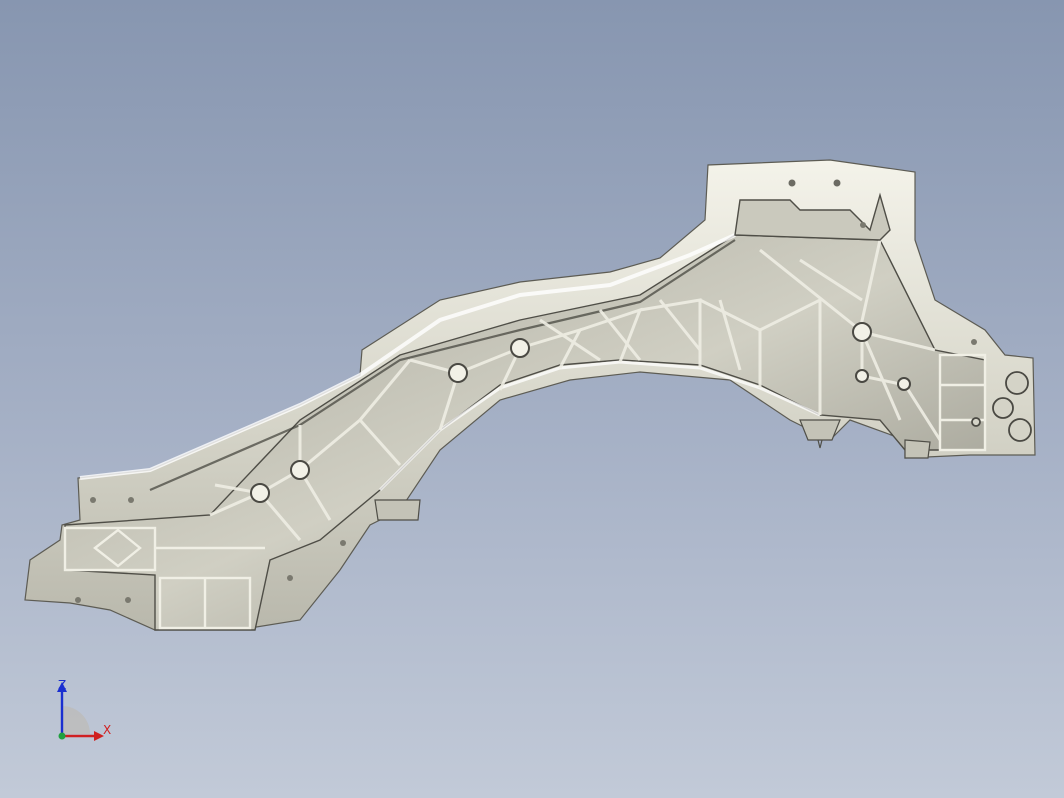 Image resolution: width=1064 pixels, height=798 pixels. What do you see at coordinates (107, 730) in the screenshot?
I see `x-axis-label: X` at bounding box center [107, 730].